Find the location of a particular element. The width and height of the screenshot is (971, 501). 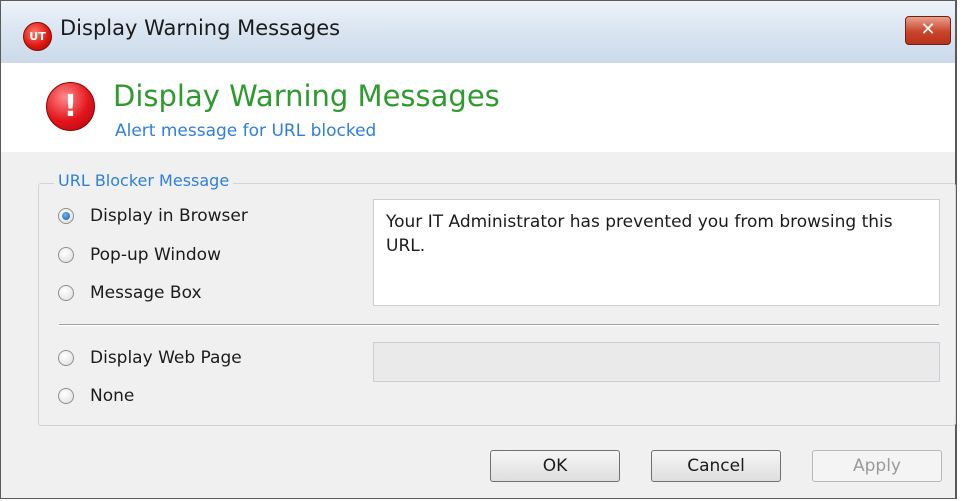

cancel-button: Cancel is located at coordinates (716, 466).